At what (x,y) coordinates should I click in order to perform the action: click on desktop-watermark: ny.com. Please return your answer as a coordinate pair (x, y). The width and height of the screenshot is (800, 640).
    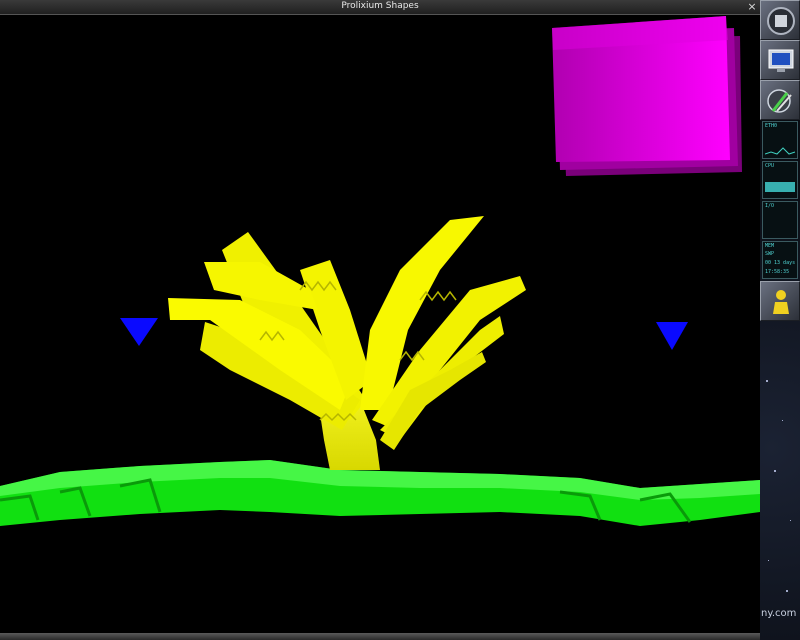
    Looking at the image, I should click on (779, 613).